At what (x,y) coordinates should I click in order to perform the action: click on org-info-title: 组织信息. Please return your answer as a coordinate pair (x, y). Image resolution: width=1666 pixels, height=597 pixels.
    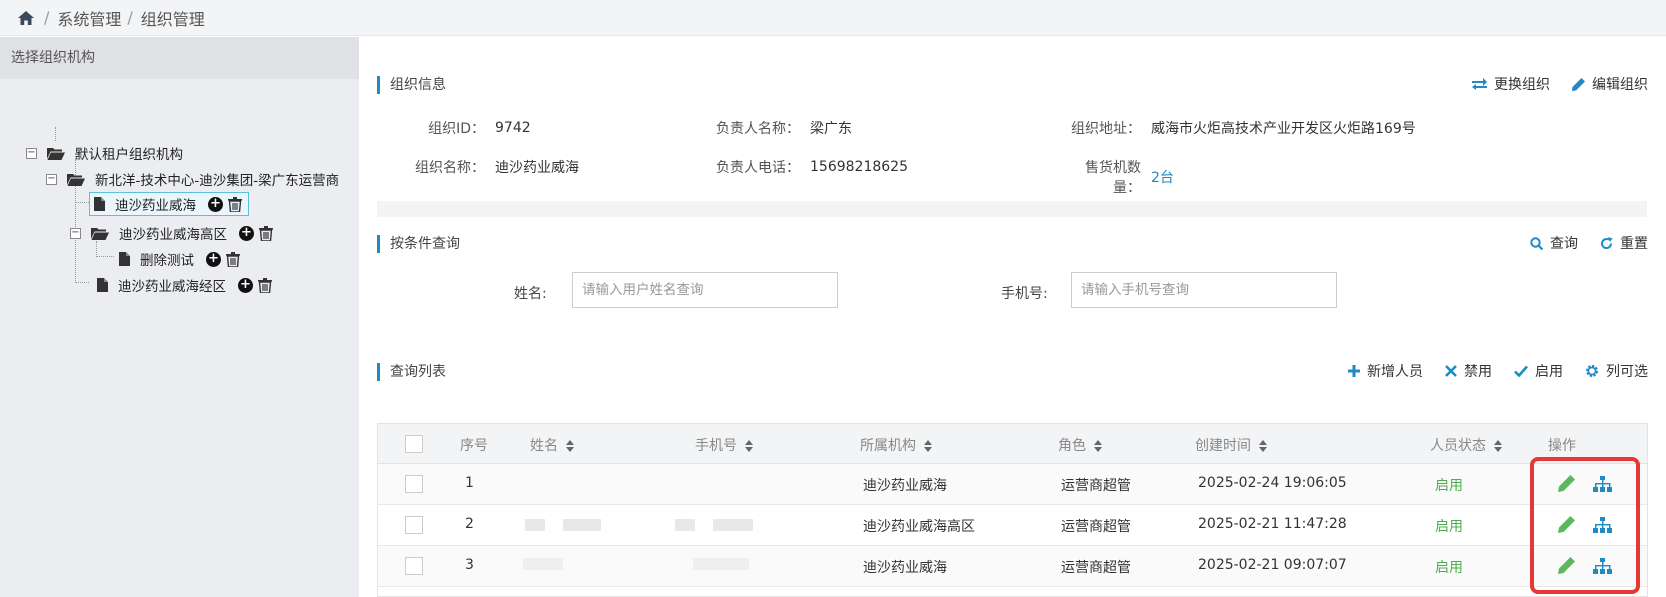
    Looking at the image, I should click on (411, 85).